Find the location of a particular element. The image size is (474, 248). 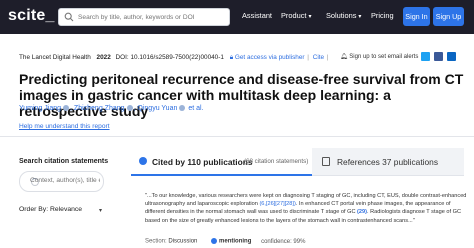

scite-logo: scite_ is located at coordinates (31, 16).